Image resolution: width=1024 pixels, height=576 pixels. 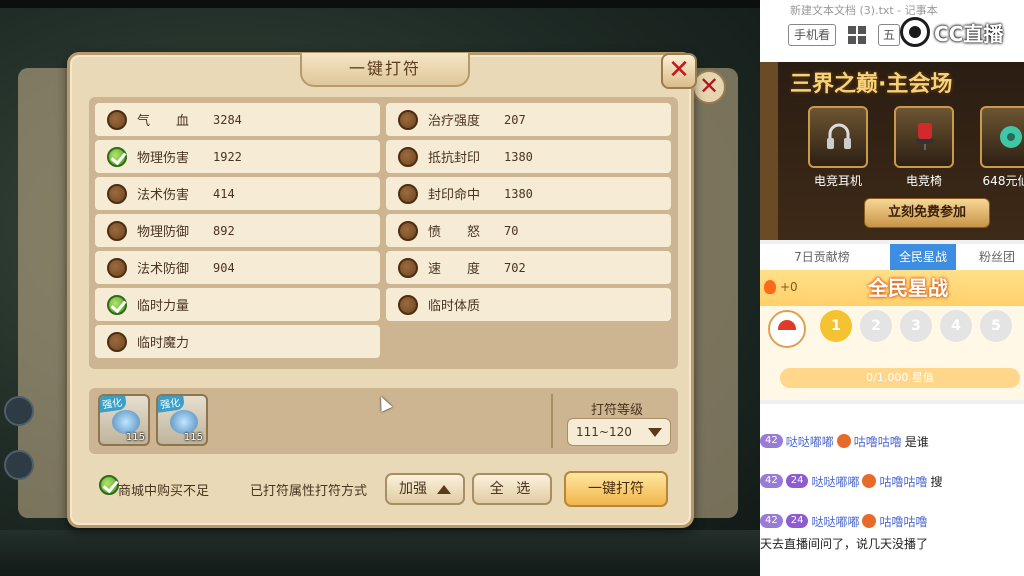 I want to click on gaming-chair-icon, so click(x=924, y=137).